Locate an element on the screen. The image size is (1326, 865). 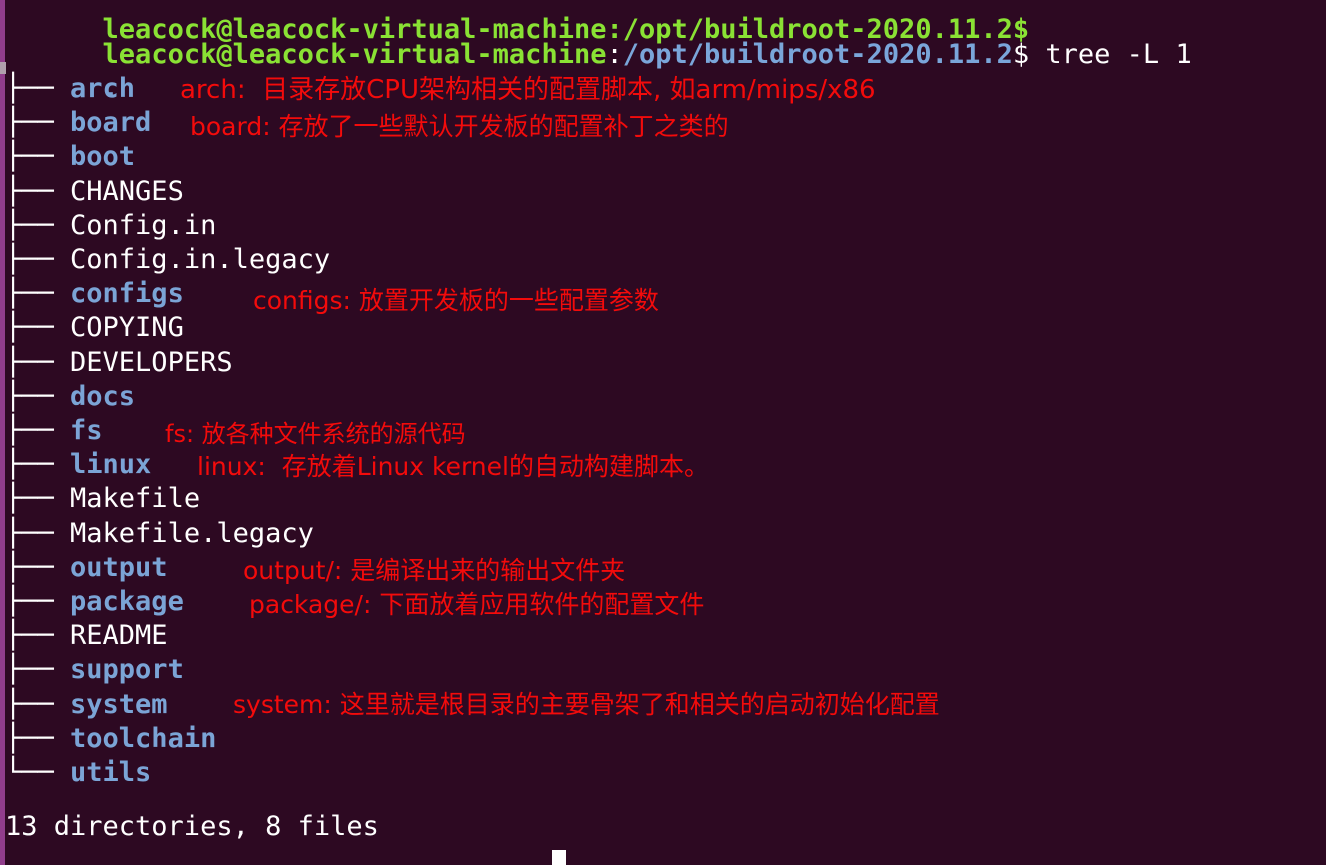
tree-row: ├── support is located at coordinates (94, 670).